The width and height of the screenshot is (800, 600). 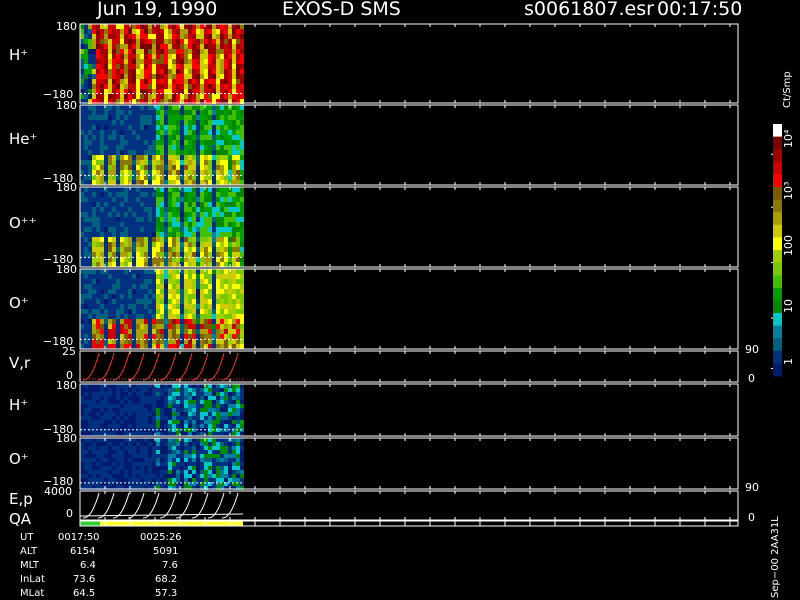 What do you see at coordinates (216, 366) in the screenshot?
I see `series-line` at bounding box center [216, 366].